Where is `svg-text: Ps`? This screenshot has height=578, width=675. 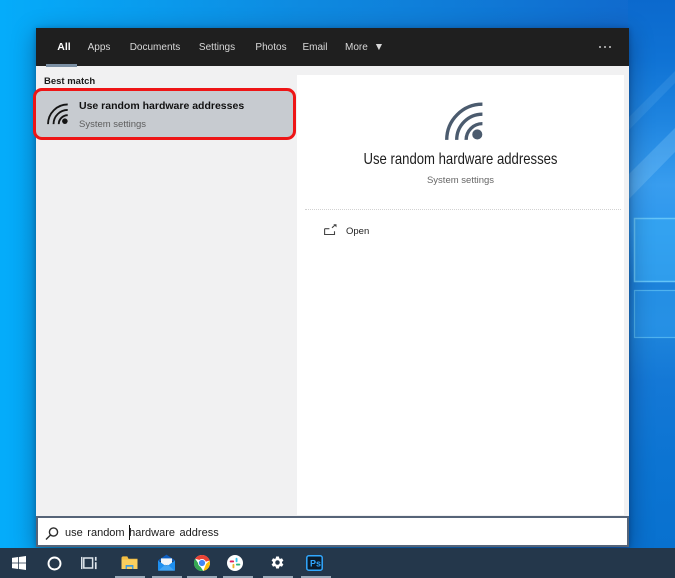
svg-text: Ps is located at coordinates (315, 564).